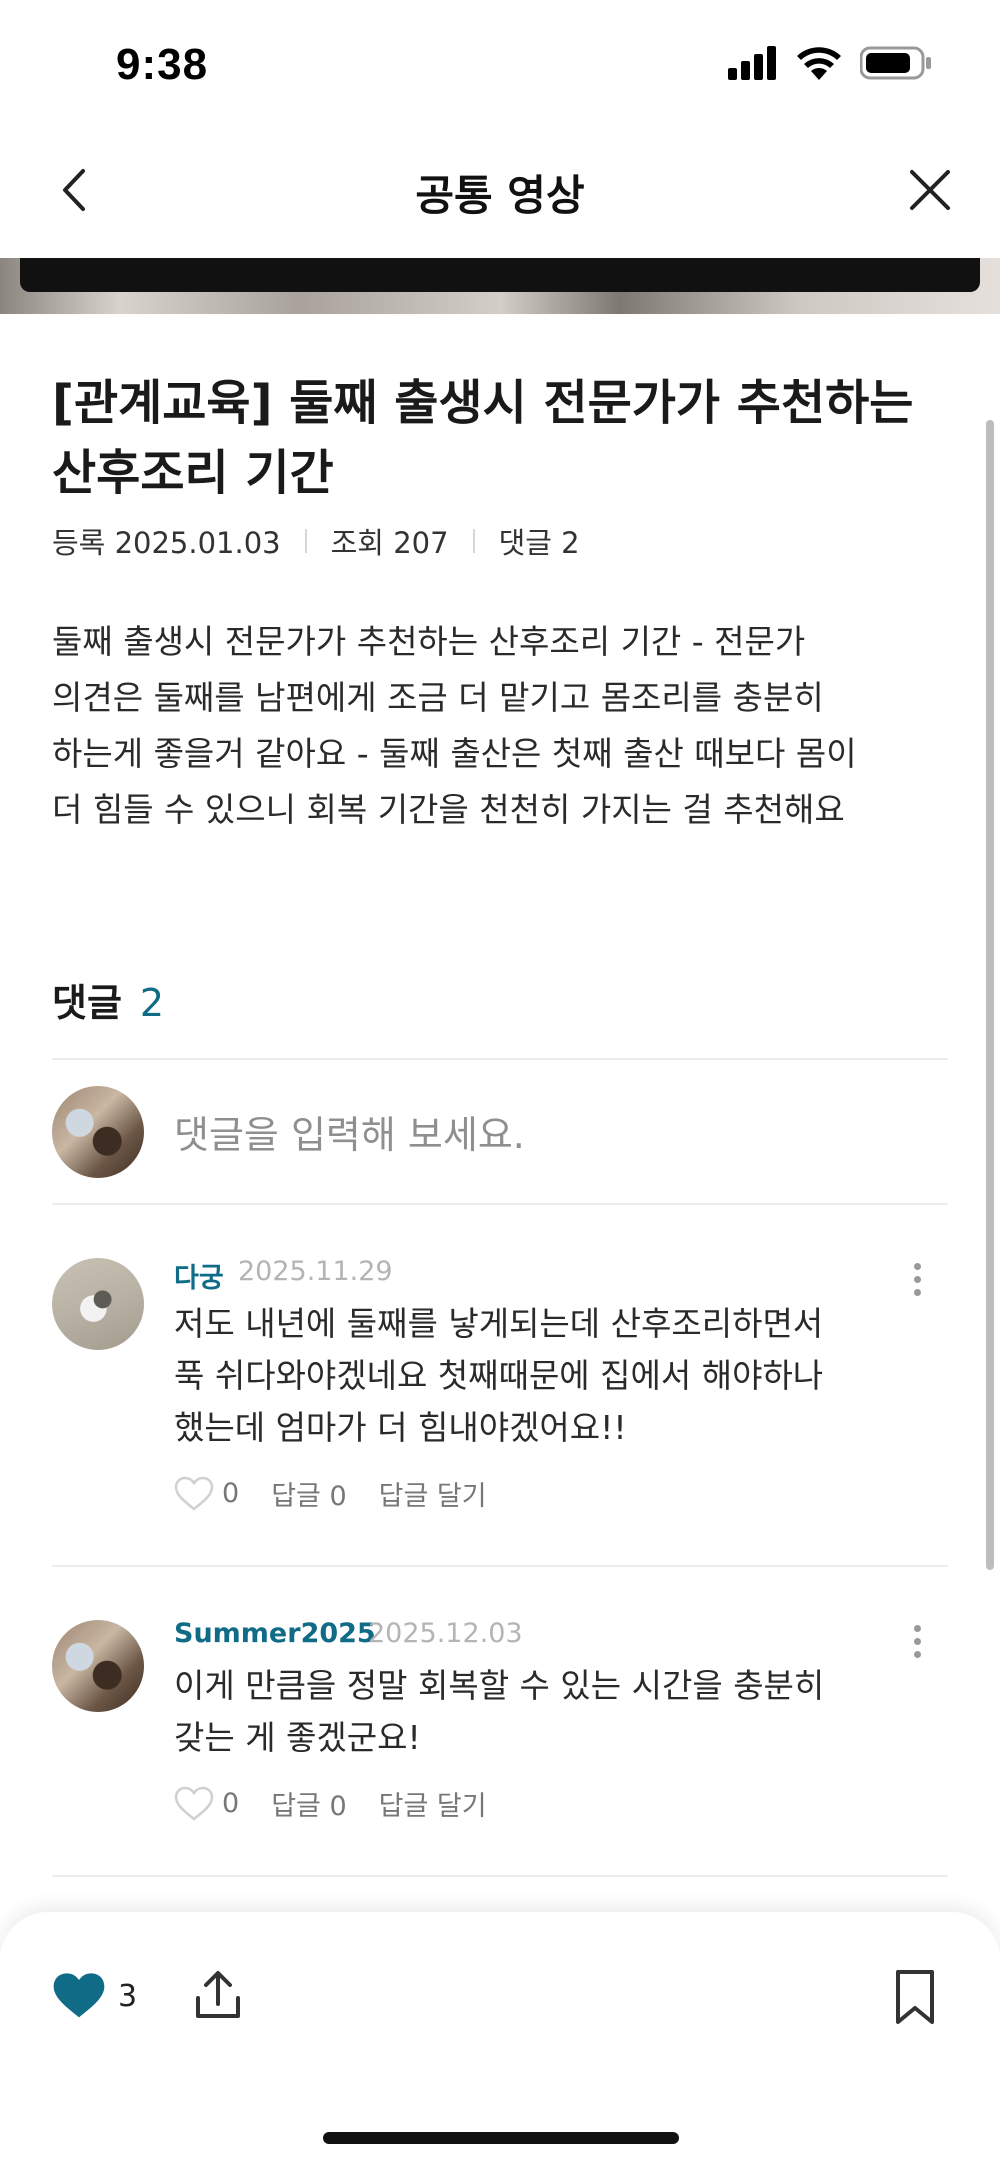  I want to click on status-icons, so click(830, 63).